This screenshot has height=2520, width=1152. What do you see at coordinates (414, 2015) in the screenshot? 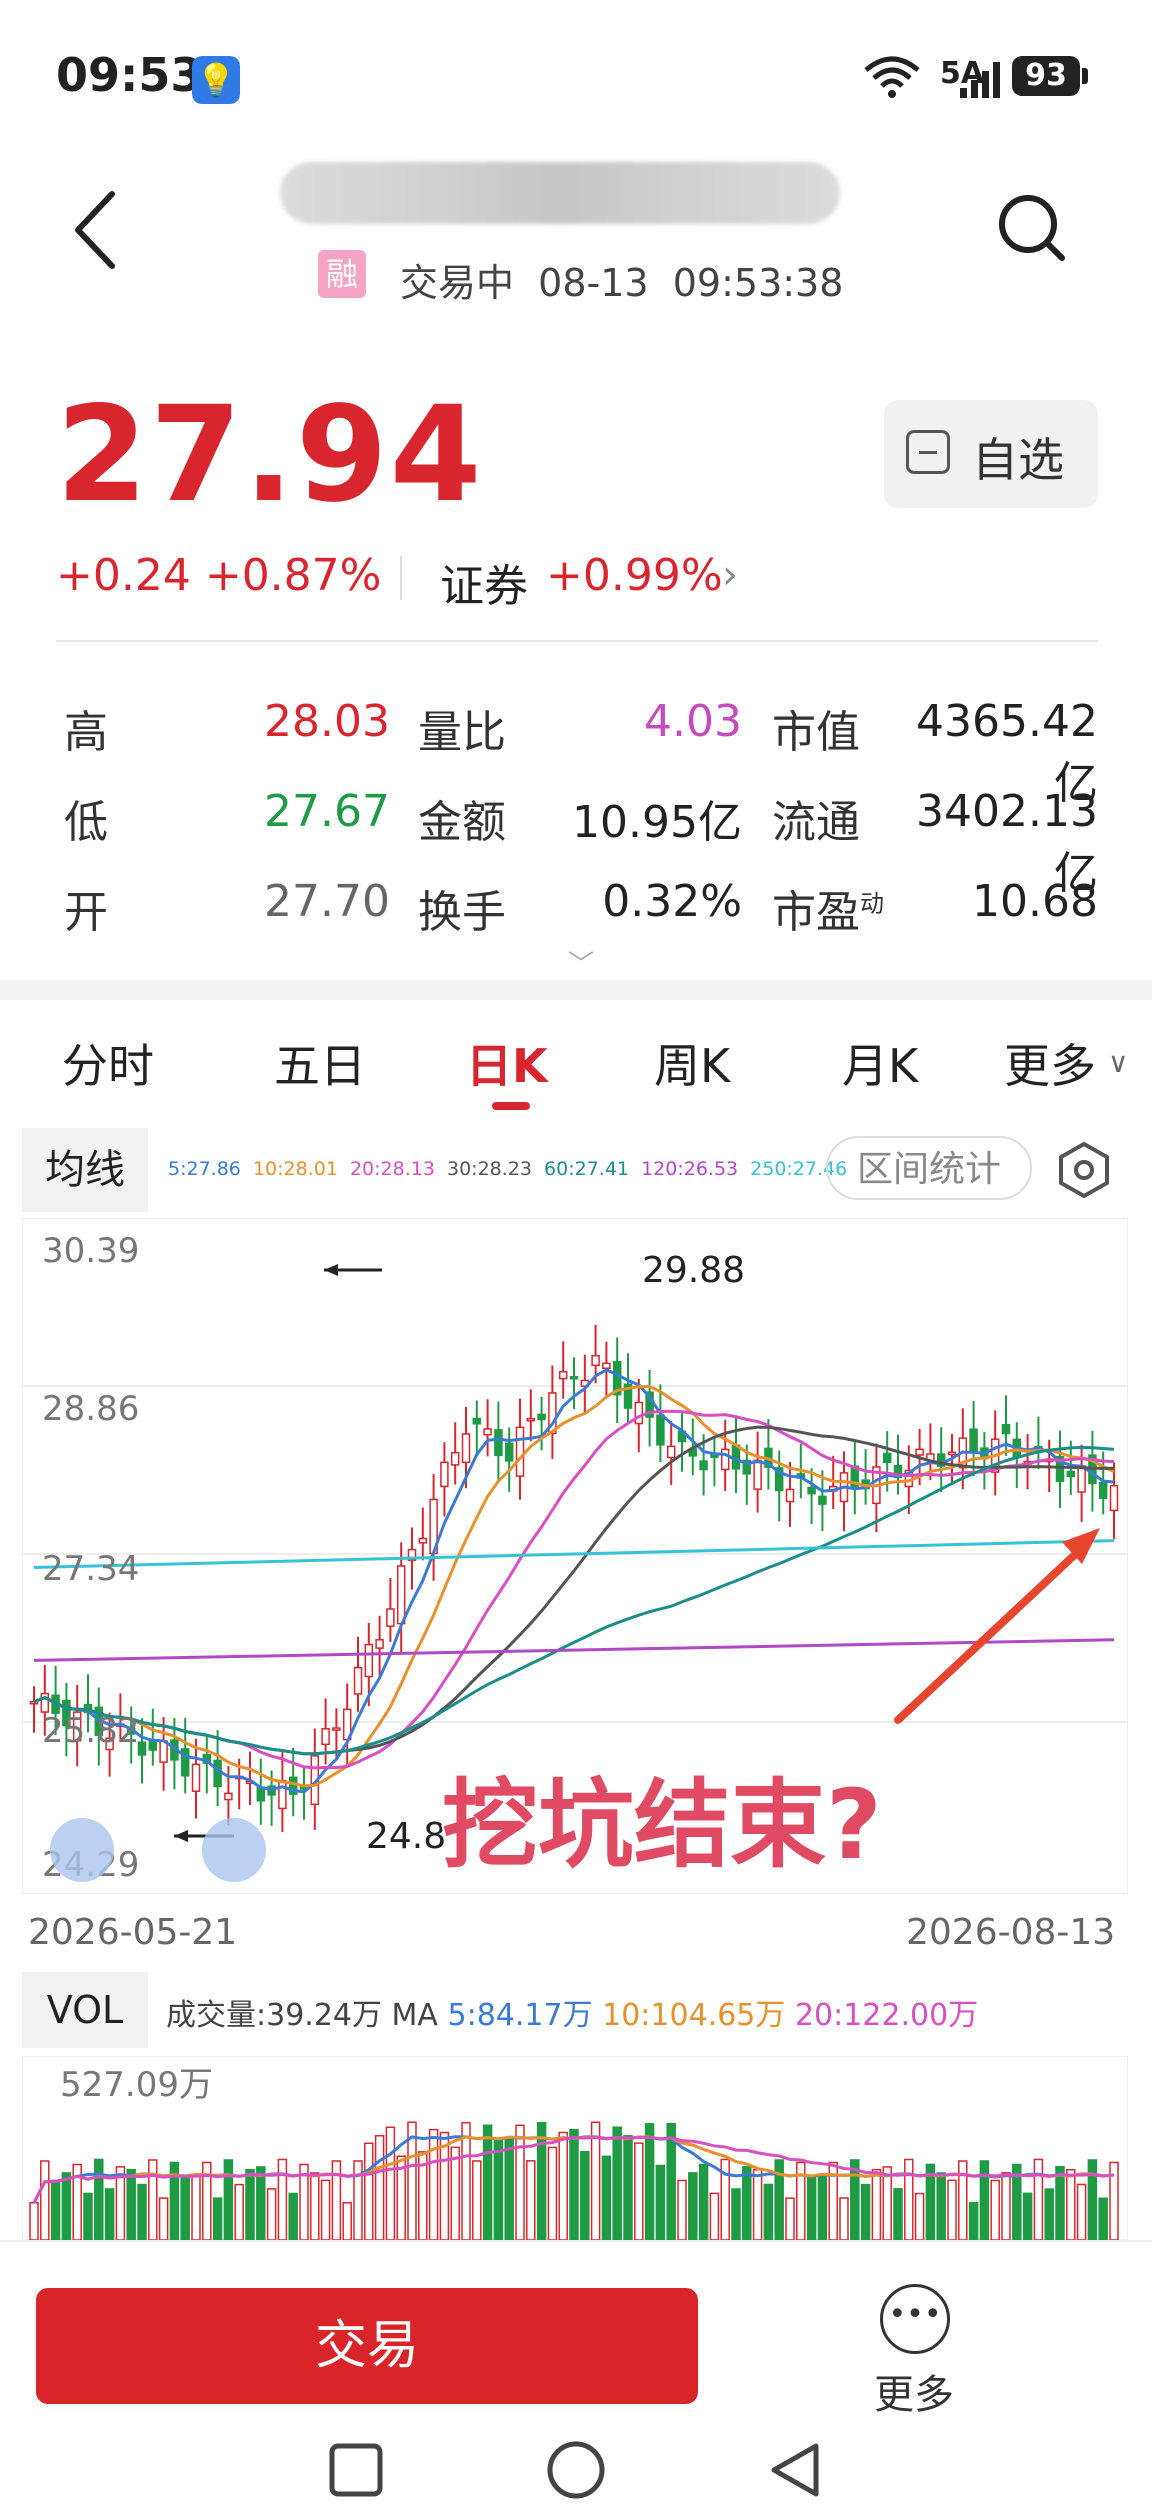
I see `vol-ma-prefix: MA` at bounding box center [414, 2015].